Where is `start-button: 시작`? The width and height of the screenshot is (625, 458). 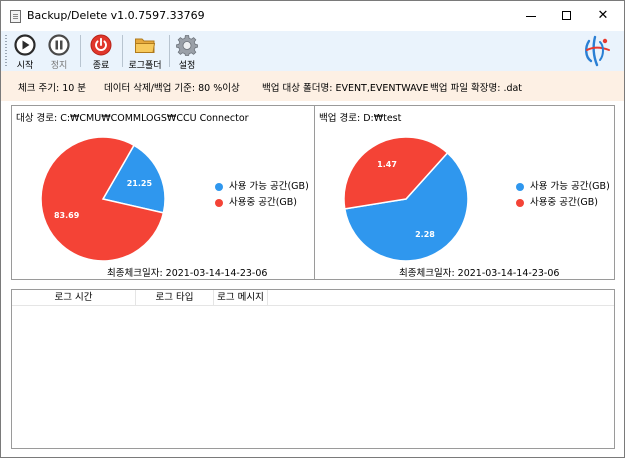 start-button: 시작 is located at coordinates (25, 51).